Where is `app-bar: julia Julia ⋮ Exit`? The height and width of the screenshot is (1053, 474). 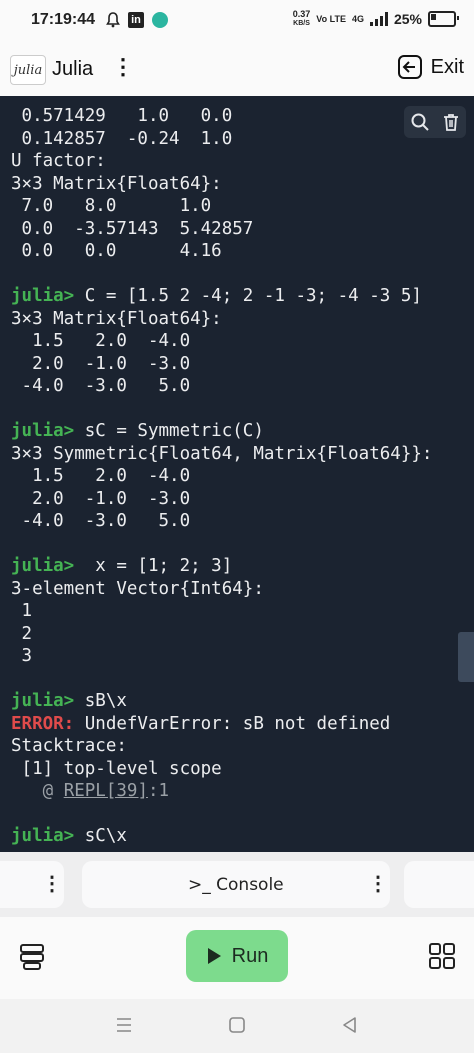 app-bar: julia Julia ⋮ Exit is located at coordinates (237, 69).